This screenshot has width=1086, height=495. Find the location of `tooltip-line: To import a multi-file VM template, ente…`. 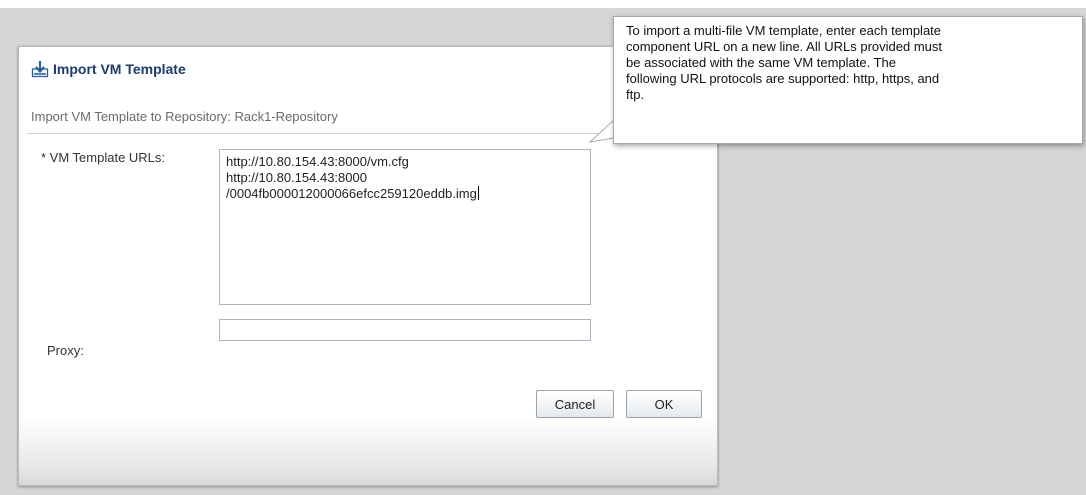

tooltip-line: To import a multi-file VM template, ente… is located at coordinates (784, 30).